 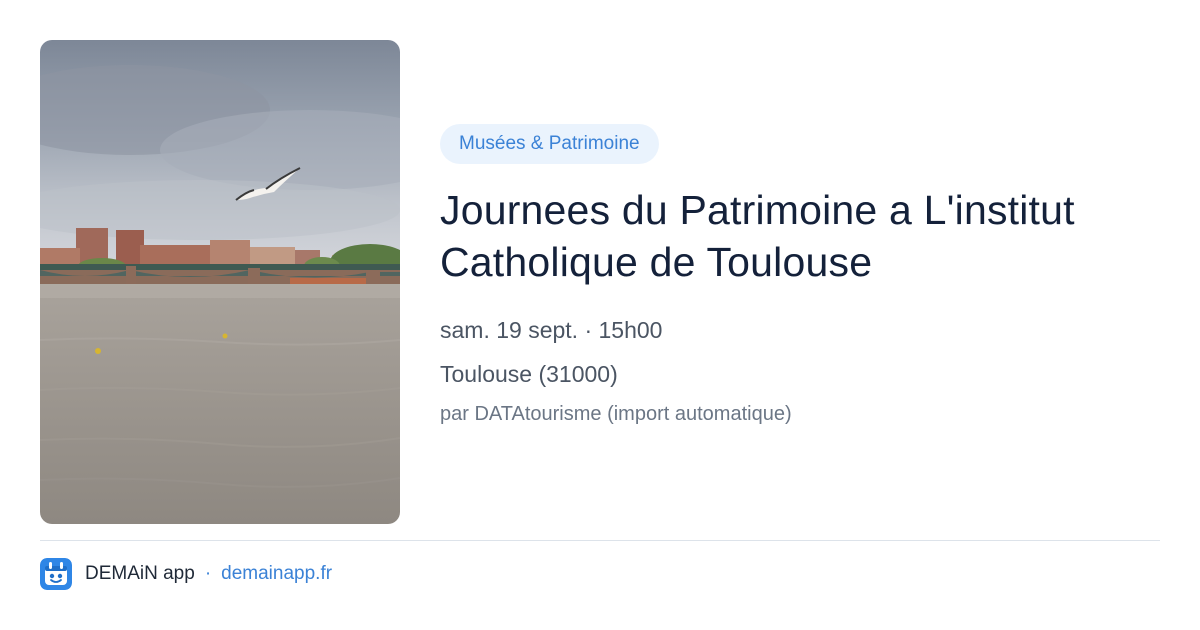 I want to click on footer: DEMAiN app · demainapp.fr, so click(x=186, y=574).